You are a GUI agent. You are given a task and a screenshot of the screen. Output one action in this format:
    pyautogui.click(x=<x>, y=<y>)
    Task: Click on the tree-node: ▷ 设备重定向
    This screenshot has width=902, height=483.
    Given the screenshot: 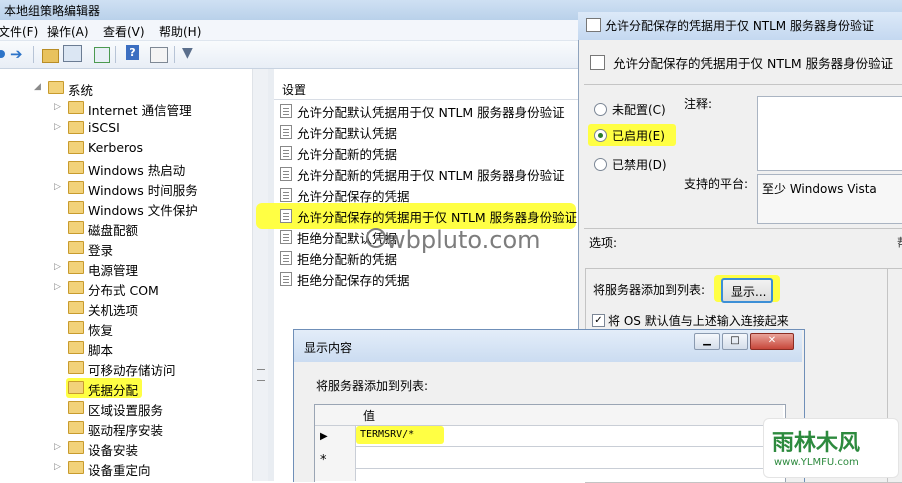 What is the action you would take?
    pyautogui.click(x=152, y=468)
    